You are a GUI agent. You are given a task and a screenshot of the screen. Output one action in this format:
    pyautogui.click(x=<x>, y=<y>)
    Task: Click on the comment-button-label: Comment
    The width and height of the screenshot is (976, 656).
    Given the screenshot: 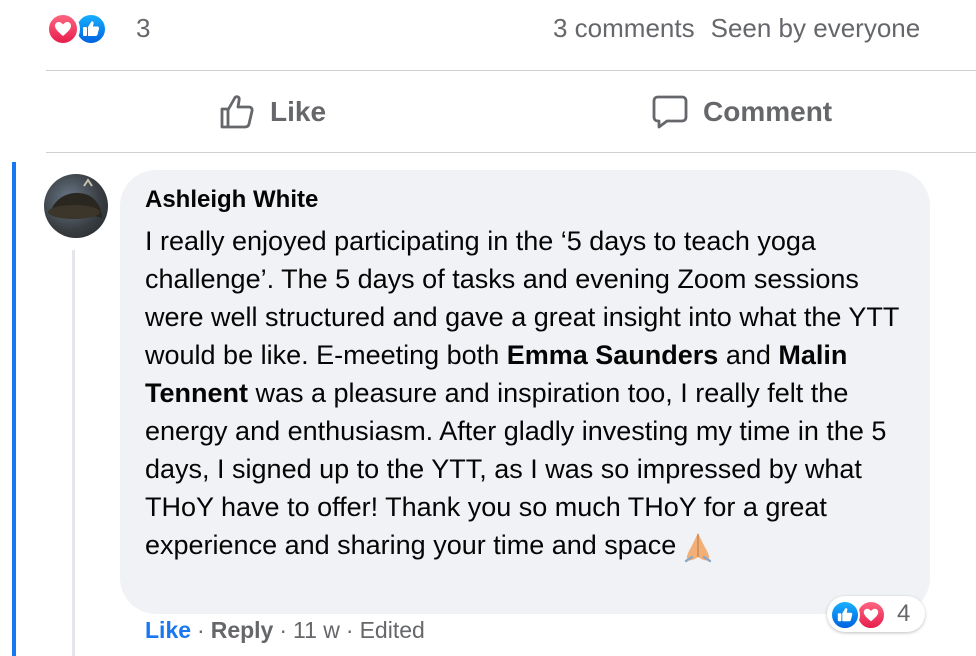 What is the action you would take?
    pyautogui.click(x=768, y=111)
    